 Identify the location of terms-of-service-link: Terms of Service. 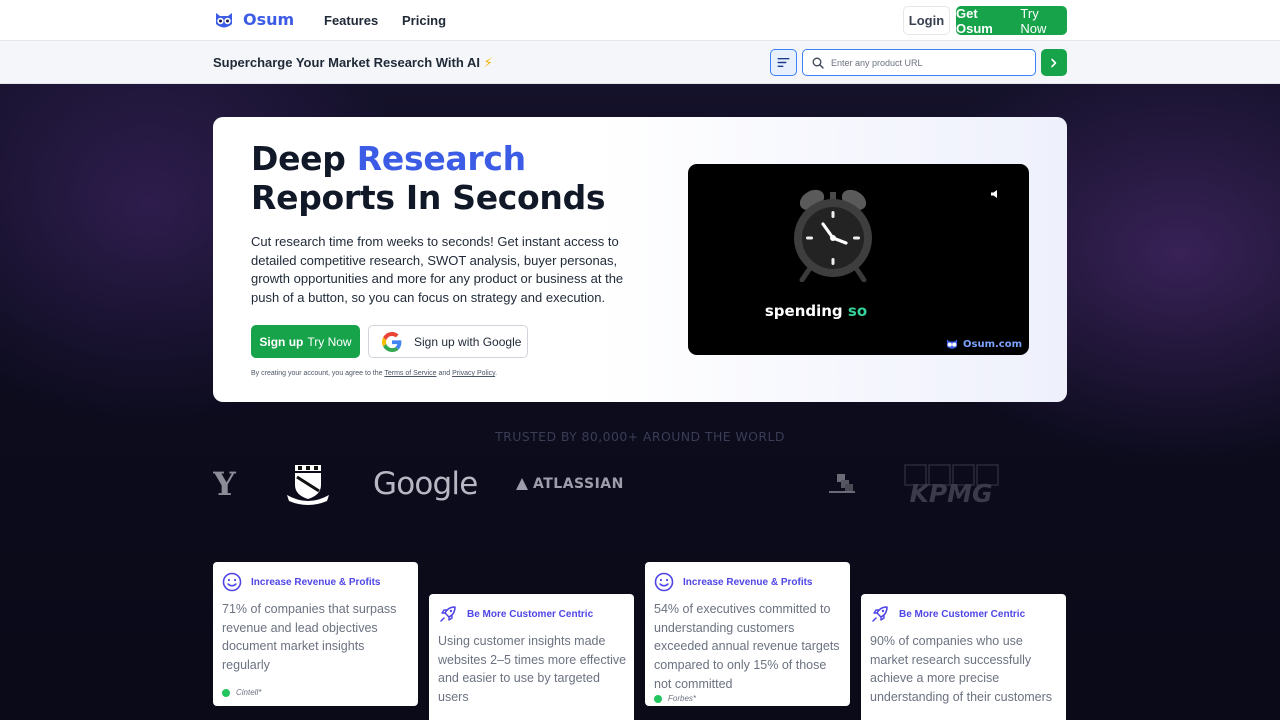
(410, 373).